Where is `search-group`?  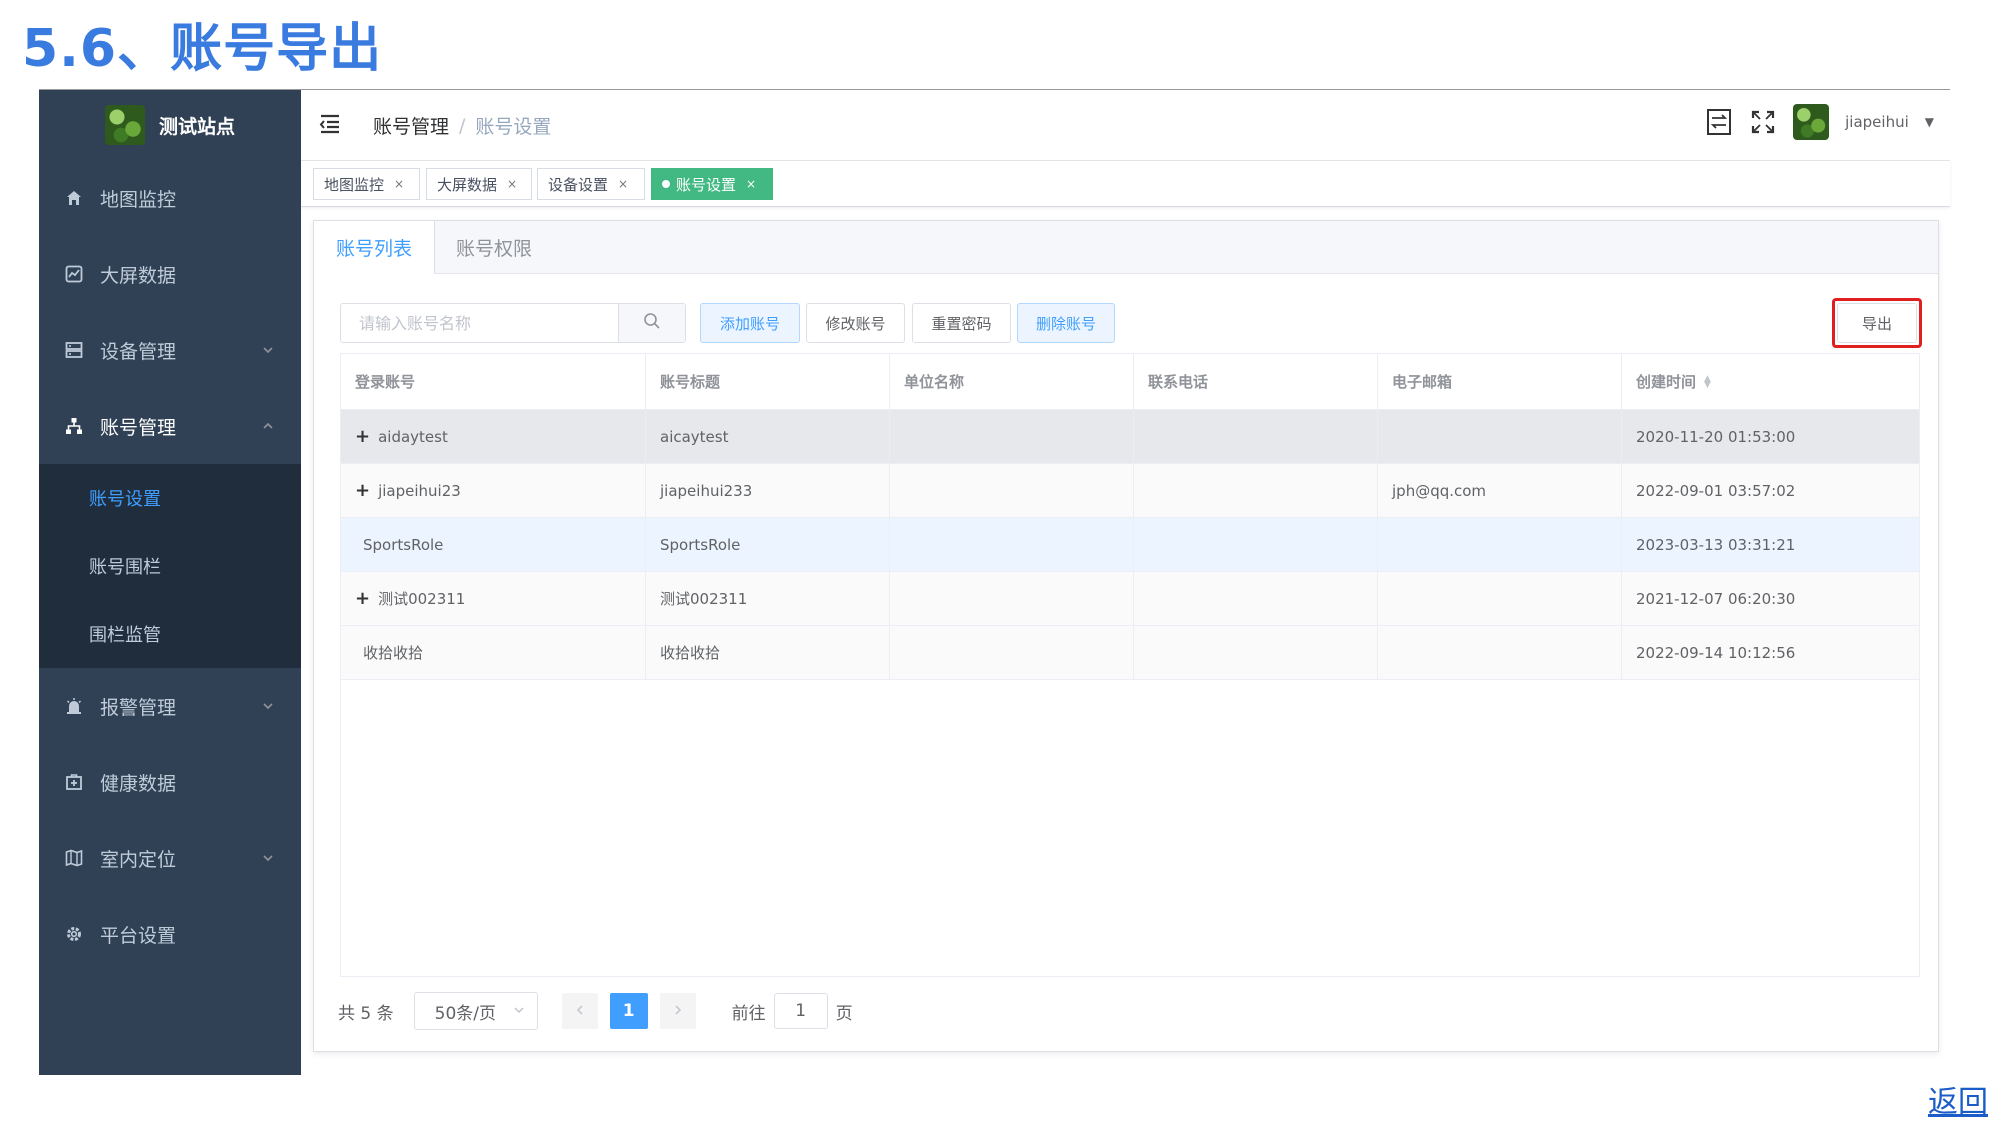 search-group is located at coordinates (513, 323).